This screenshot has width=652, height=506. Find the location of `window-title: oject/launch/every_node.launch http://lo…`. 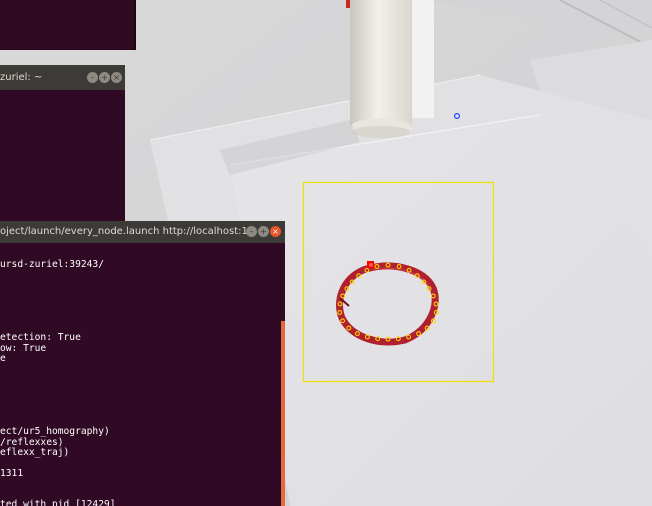

window-title: oject/launch/every_node.launch http://lo… is located at coordinates (132, 231).